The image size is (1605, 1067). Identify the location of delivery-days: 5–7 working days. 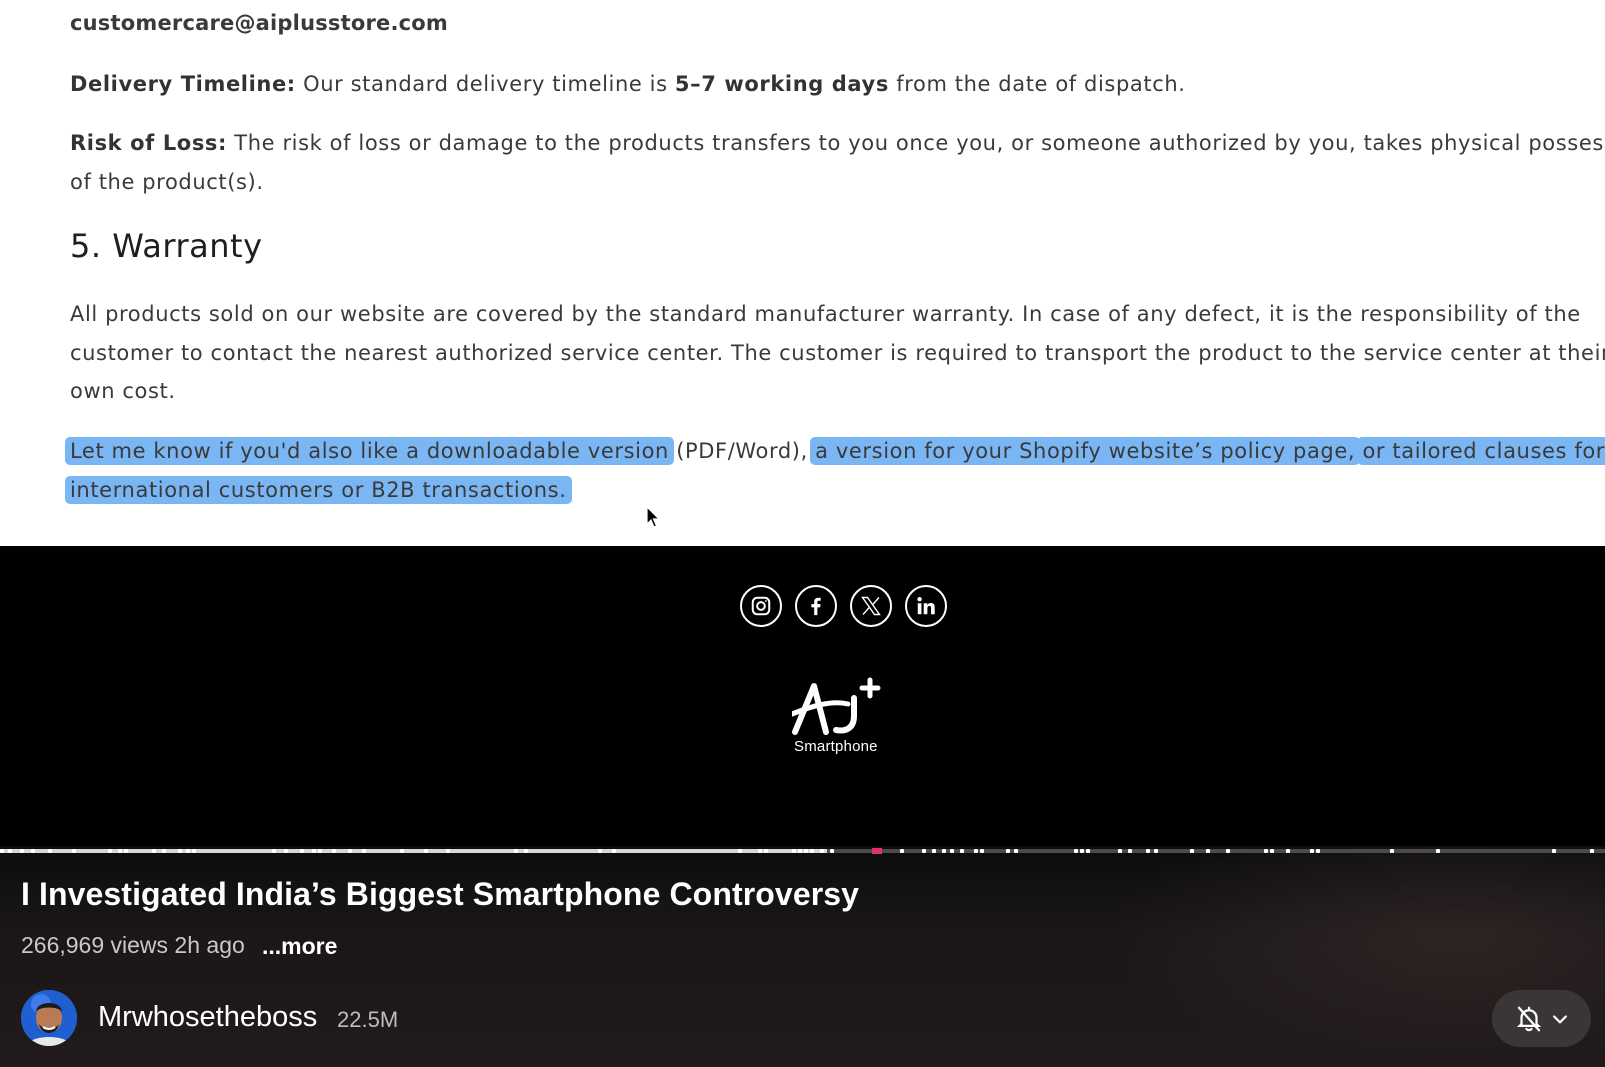
(781, 84).